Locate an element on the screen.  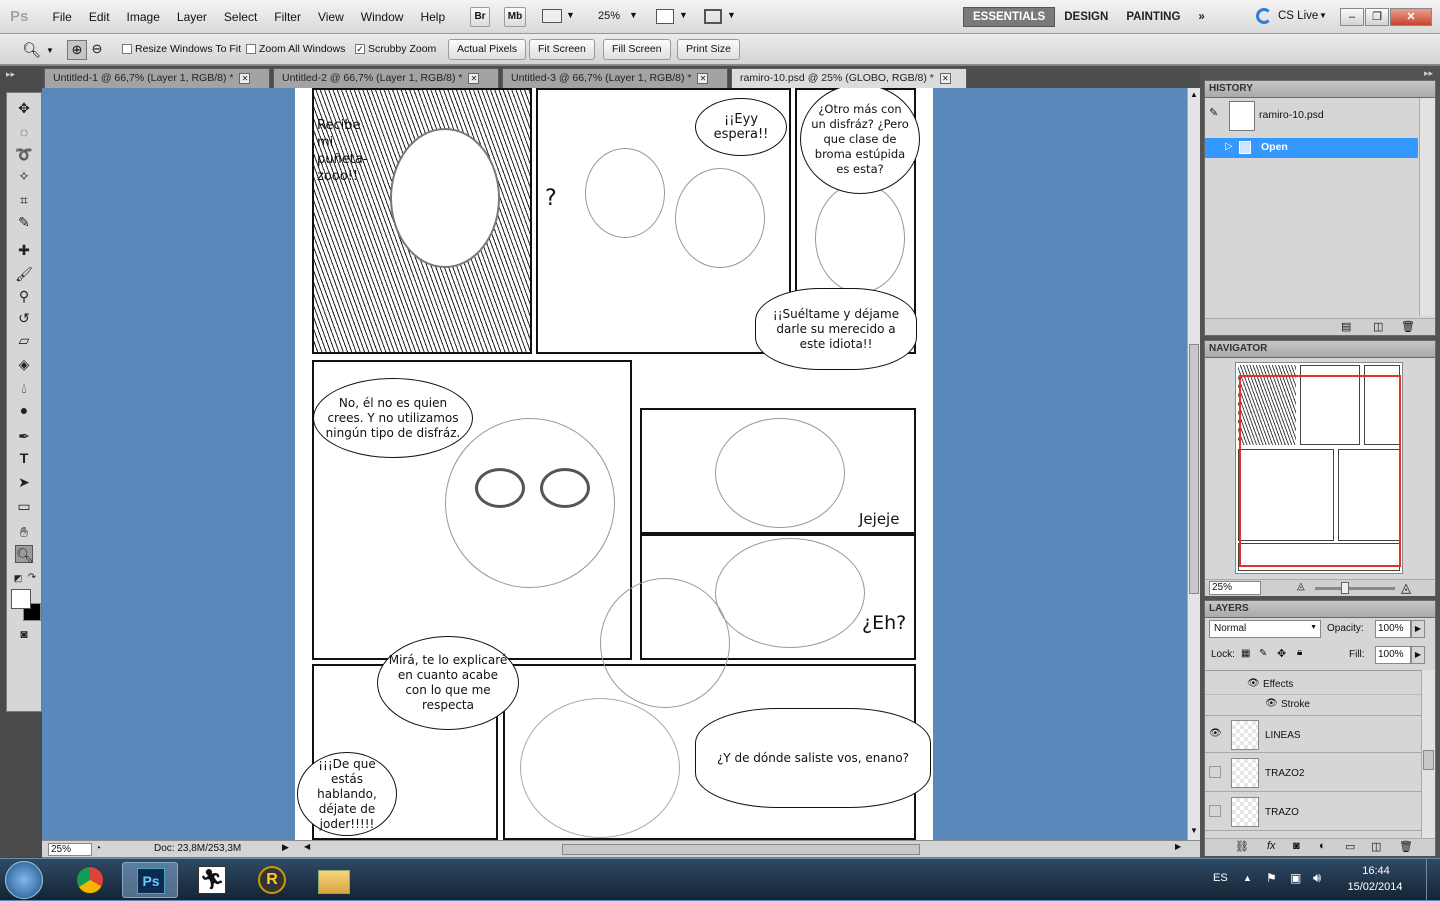
start-button is located at coordinates (24, 880).